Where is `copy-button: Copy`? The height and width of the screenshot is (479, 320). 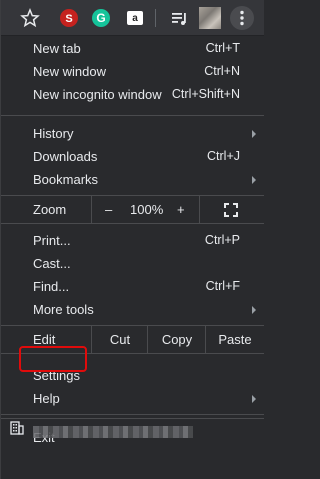 copy-button: Copy is located at coordinates (176, 339).